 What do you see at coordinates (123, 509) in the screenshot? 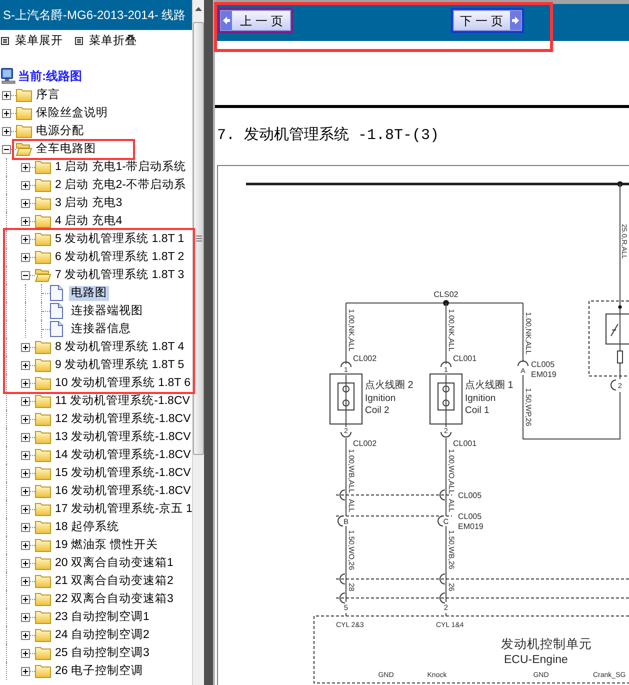
I see `tree-item: 17 发动机管理系统-京五 1` at bounding box center [123, 509].